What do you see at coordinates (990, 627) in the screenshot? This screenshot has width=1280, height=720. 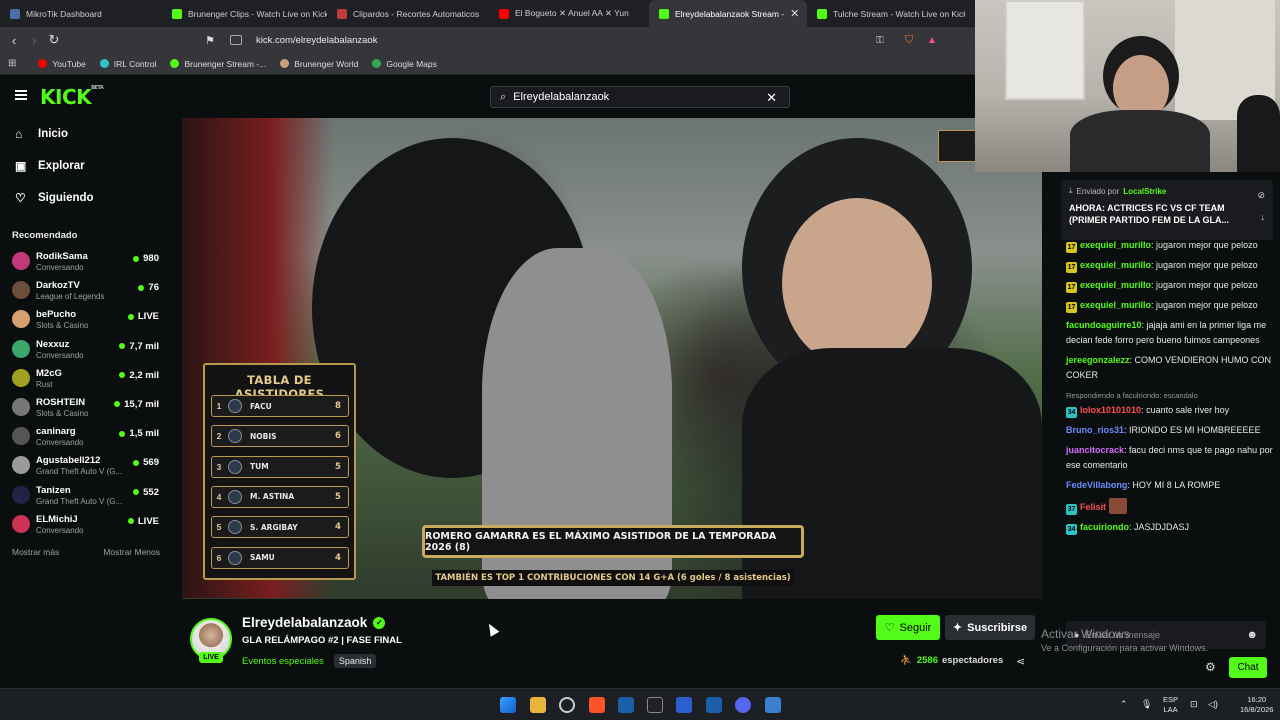 I see `subscribe-button: ✦ Suscribirse` at bounding box center [990, 627].